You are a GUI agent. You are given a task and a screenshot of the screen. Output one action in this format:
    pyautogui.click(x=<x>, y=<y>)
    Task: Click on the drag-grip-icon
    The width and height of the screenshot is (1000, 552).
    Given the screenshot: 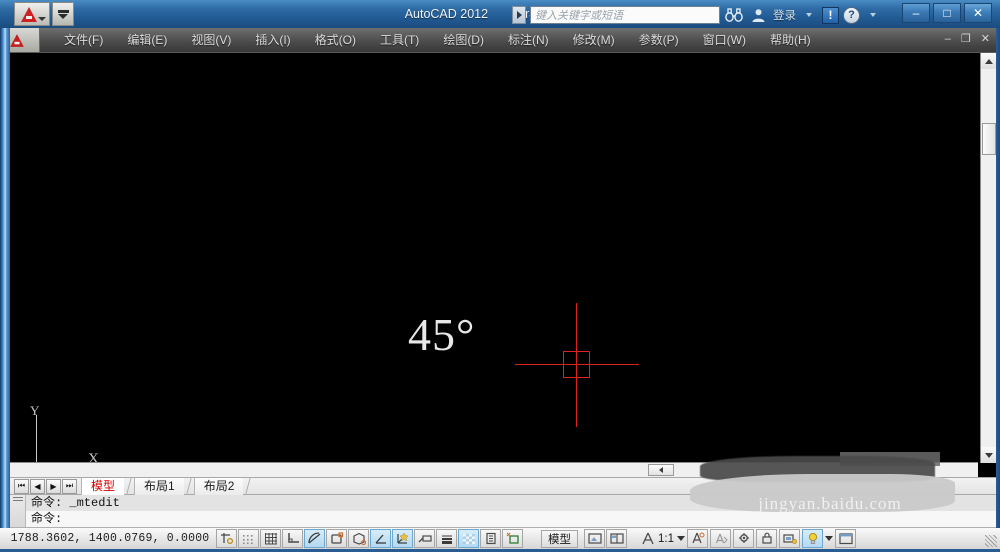 What is the action you would take?
    pyautogui.click(x=17, y=500)
    